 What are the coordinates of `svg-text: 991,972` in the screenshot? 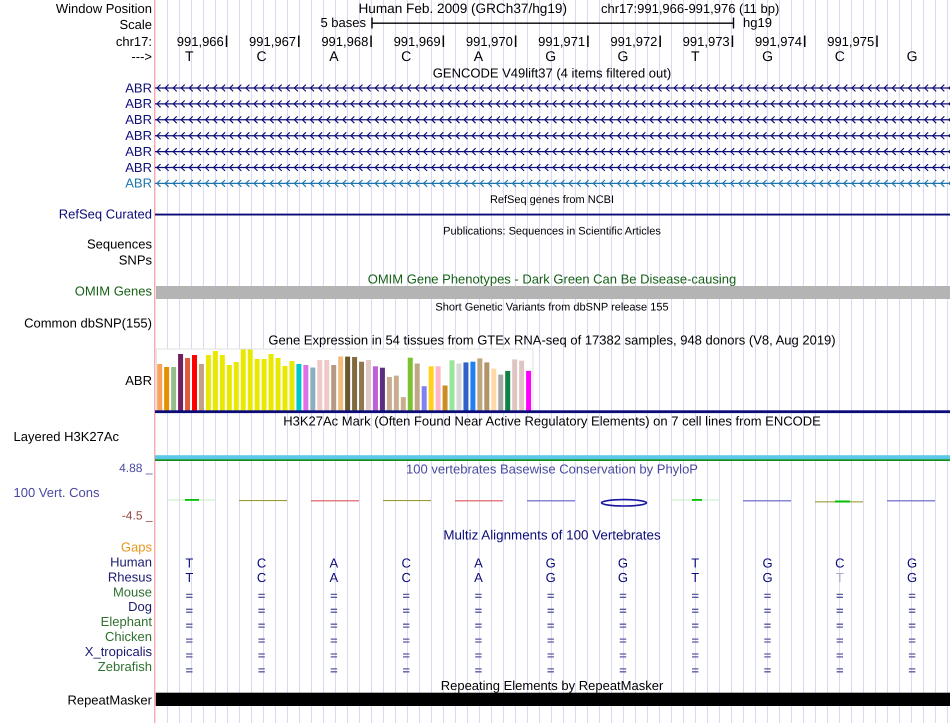 It's located at (633, 41).